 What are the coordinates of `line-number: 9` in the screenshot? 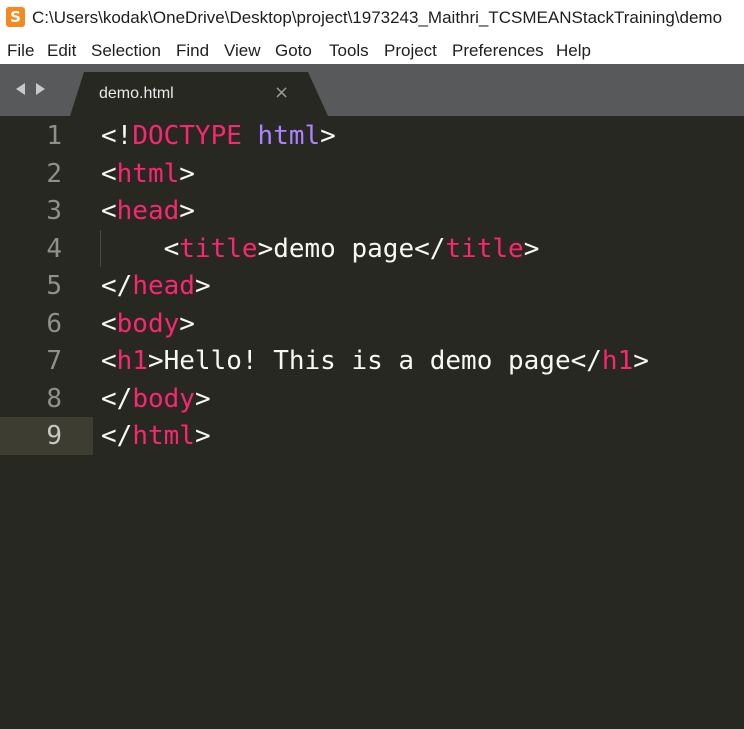 It's located at (54, 436).